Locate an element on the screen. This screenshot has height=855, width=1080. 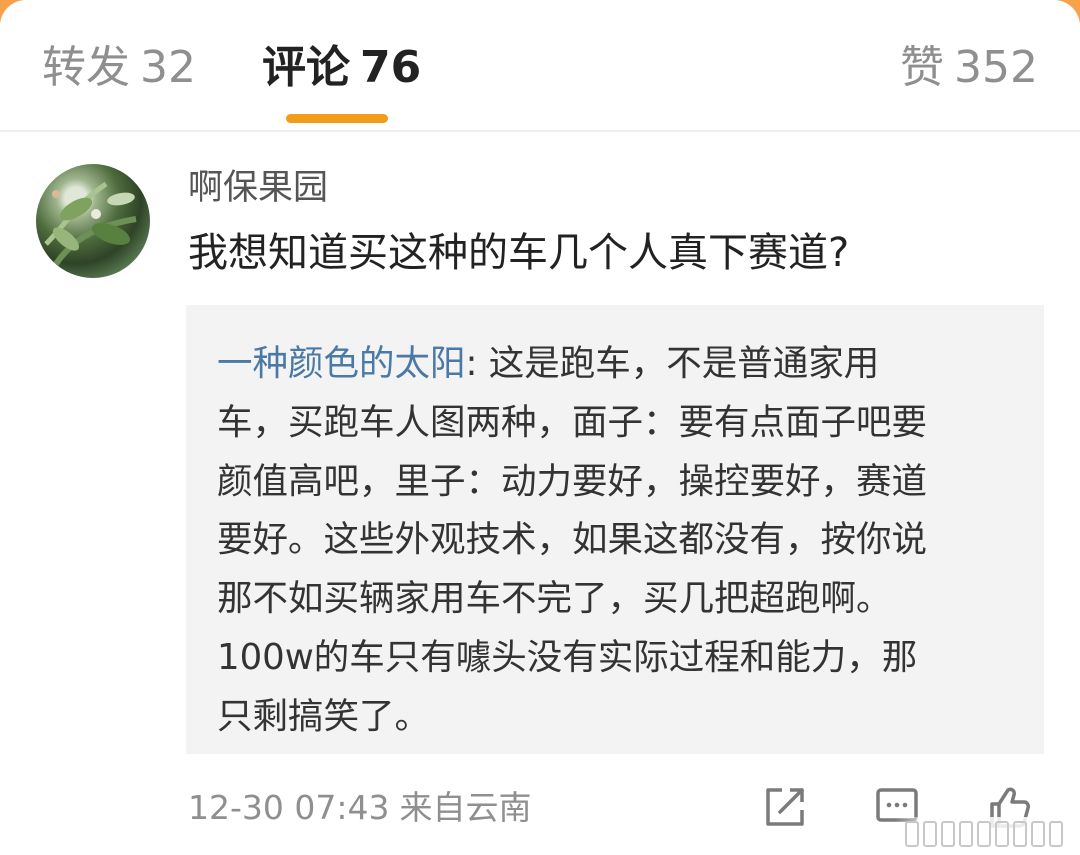
share-icon is located at coordinates (785, 807).